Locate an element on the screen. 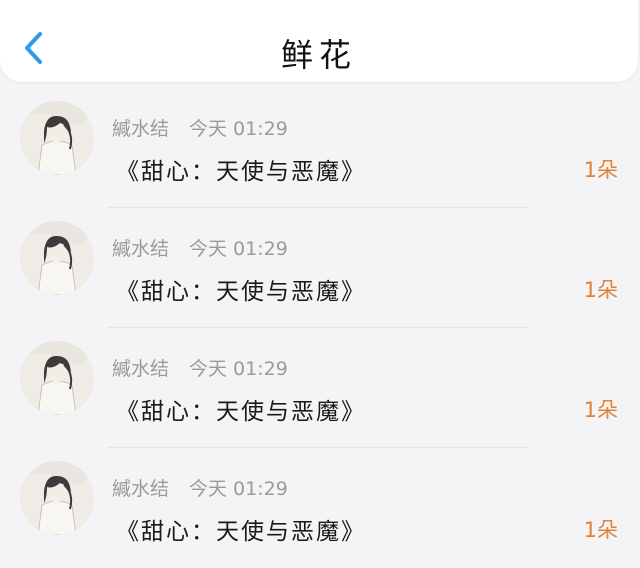  page-title: 鲜花 is located at coordinates (318, 55).